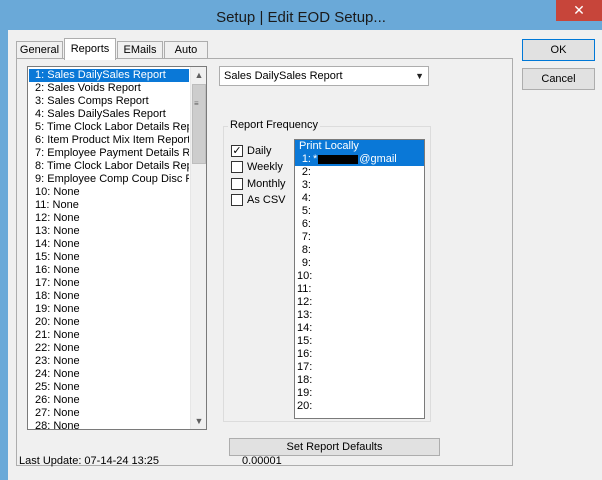  I want to click on monthly-label: Monthly, so click(266, 184).